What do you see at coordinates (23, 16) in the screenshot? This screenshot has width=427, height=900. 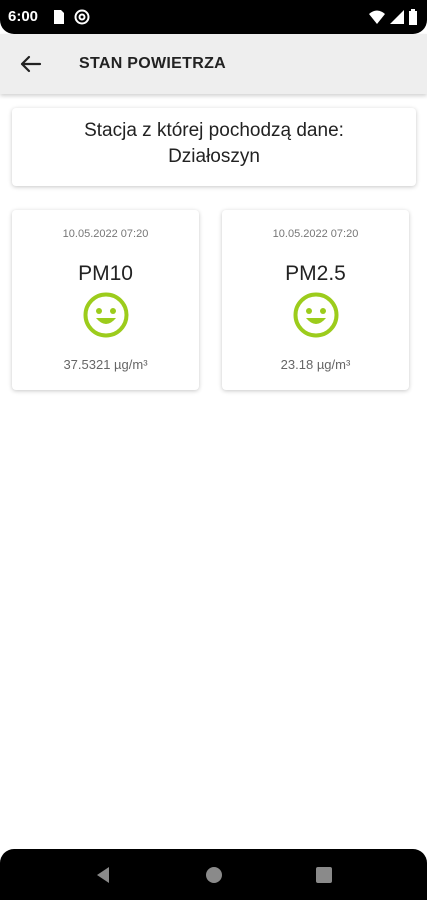 I see `status-time: 6:00` at bounding box center [23, 16].